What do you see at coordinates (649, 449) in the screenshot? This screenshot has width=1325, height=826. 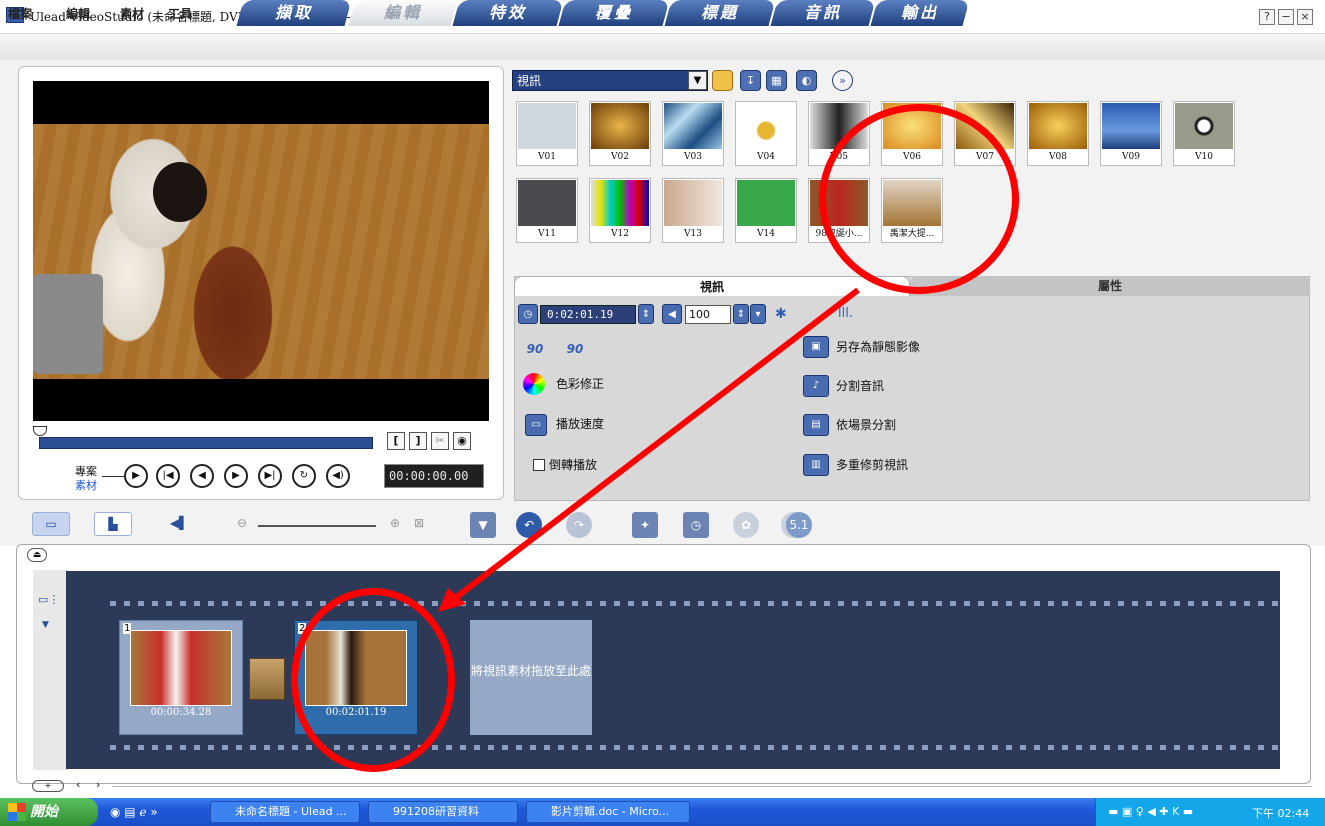 I see `annotation-arrow` at bounding box center [649, 449].